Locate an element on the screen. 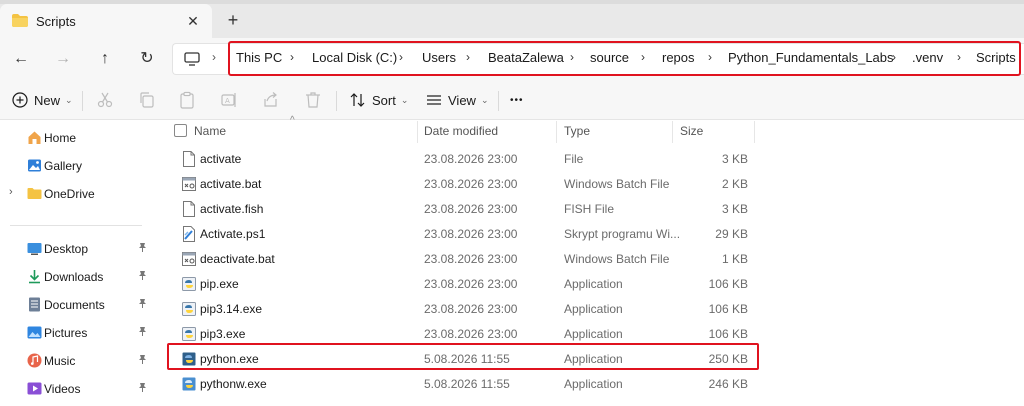  sidebar-item-label: Downloads is located at coordinates (74, 277).